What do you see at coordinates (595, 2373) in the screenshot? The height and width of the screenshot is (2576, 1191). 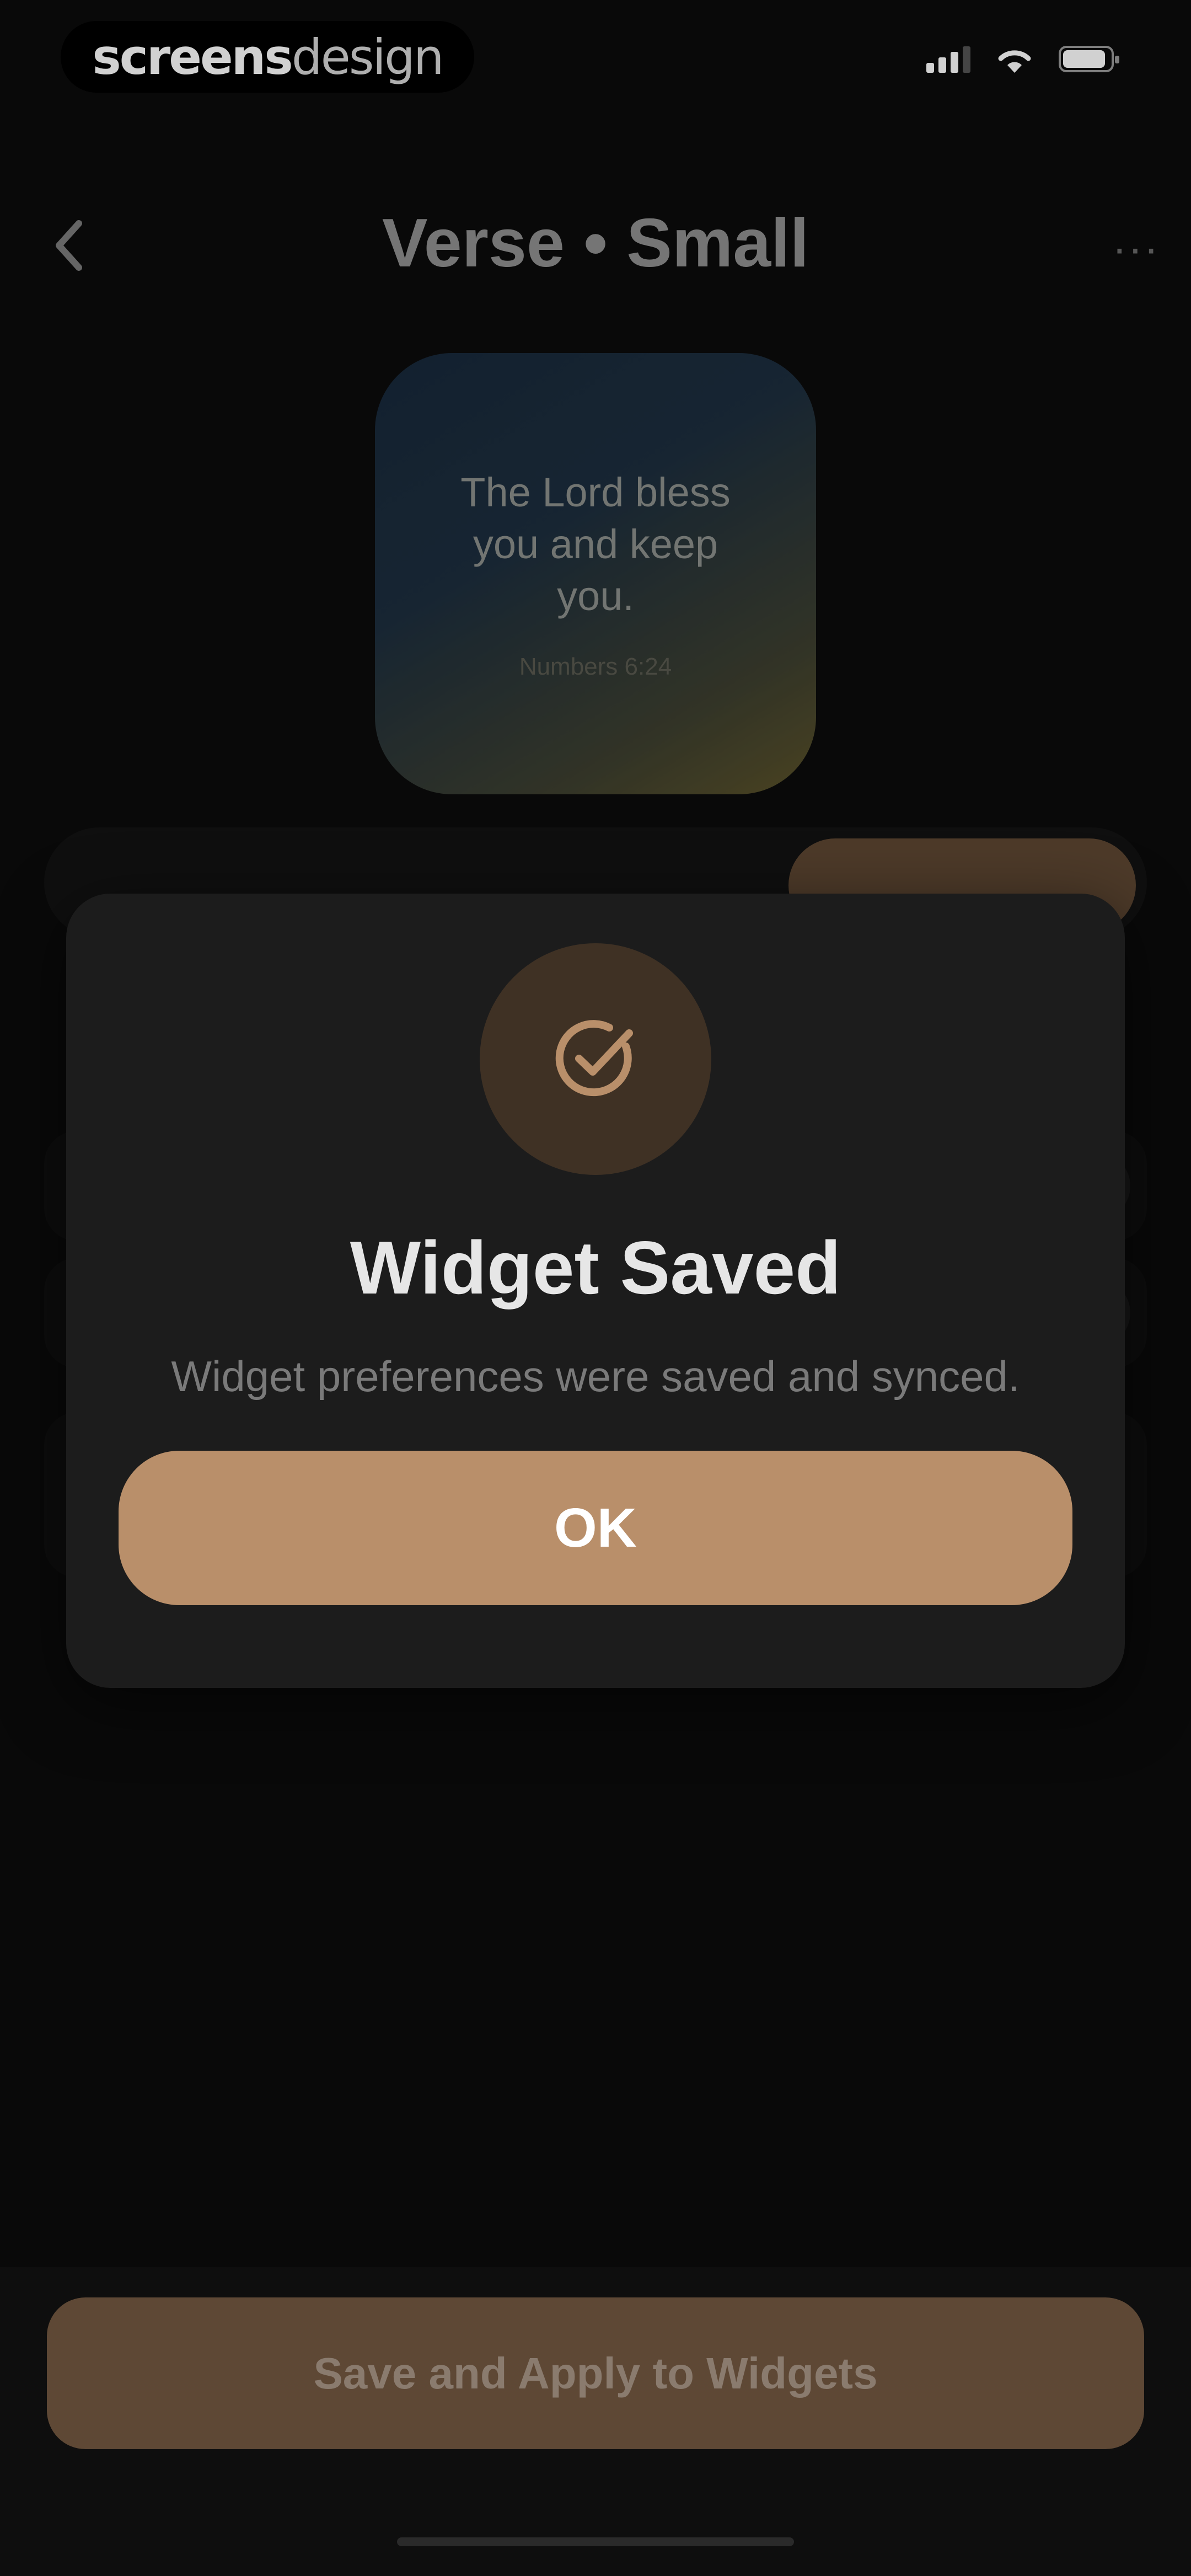 I see `save-and-apply-button: Save and Apply to Widgets` at bounding box center [595, 2373].